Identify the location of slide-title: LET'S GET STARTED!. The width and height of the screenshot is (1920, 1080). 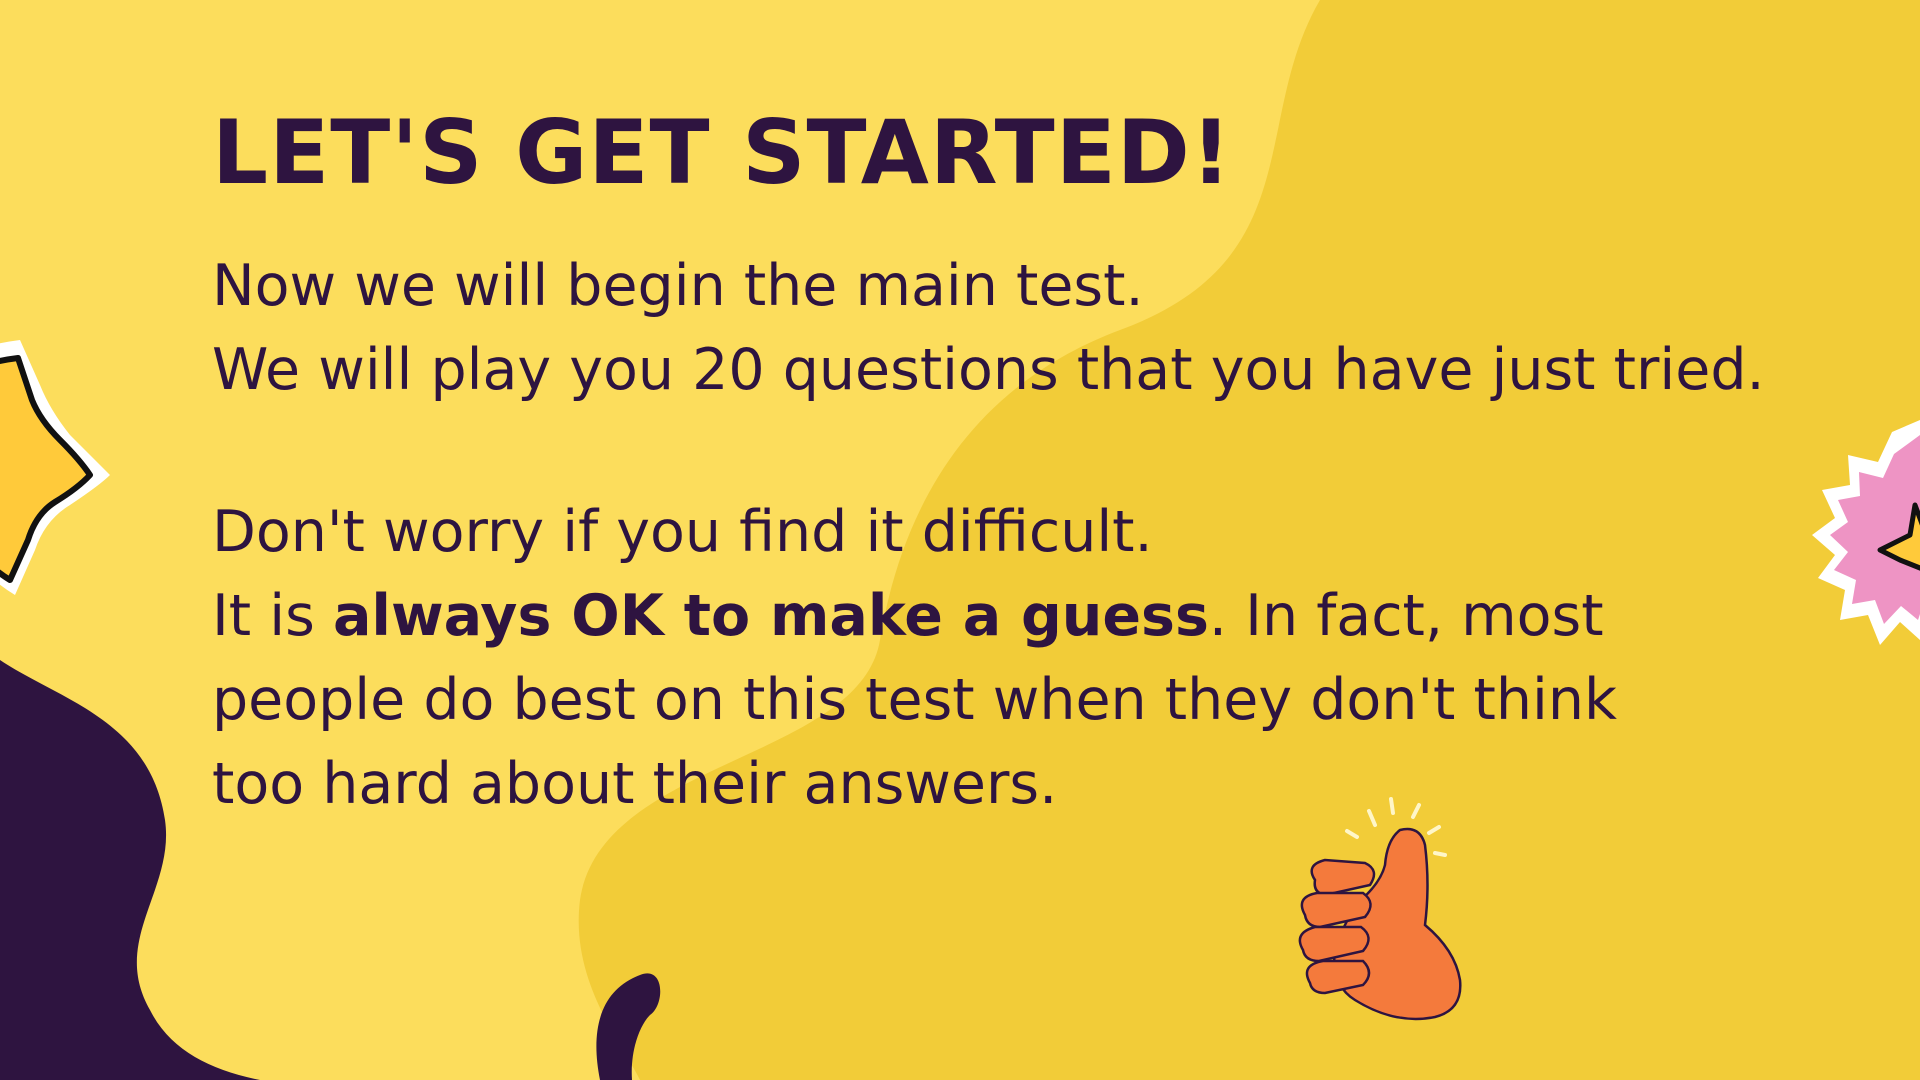
(722, 152).